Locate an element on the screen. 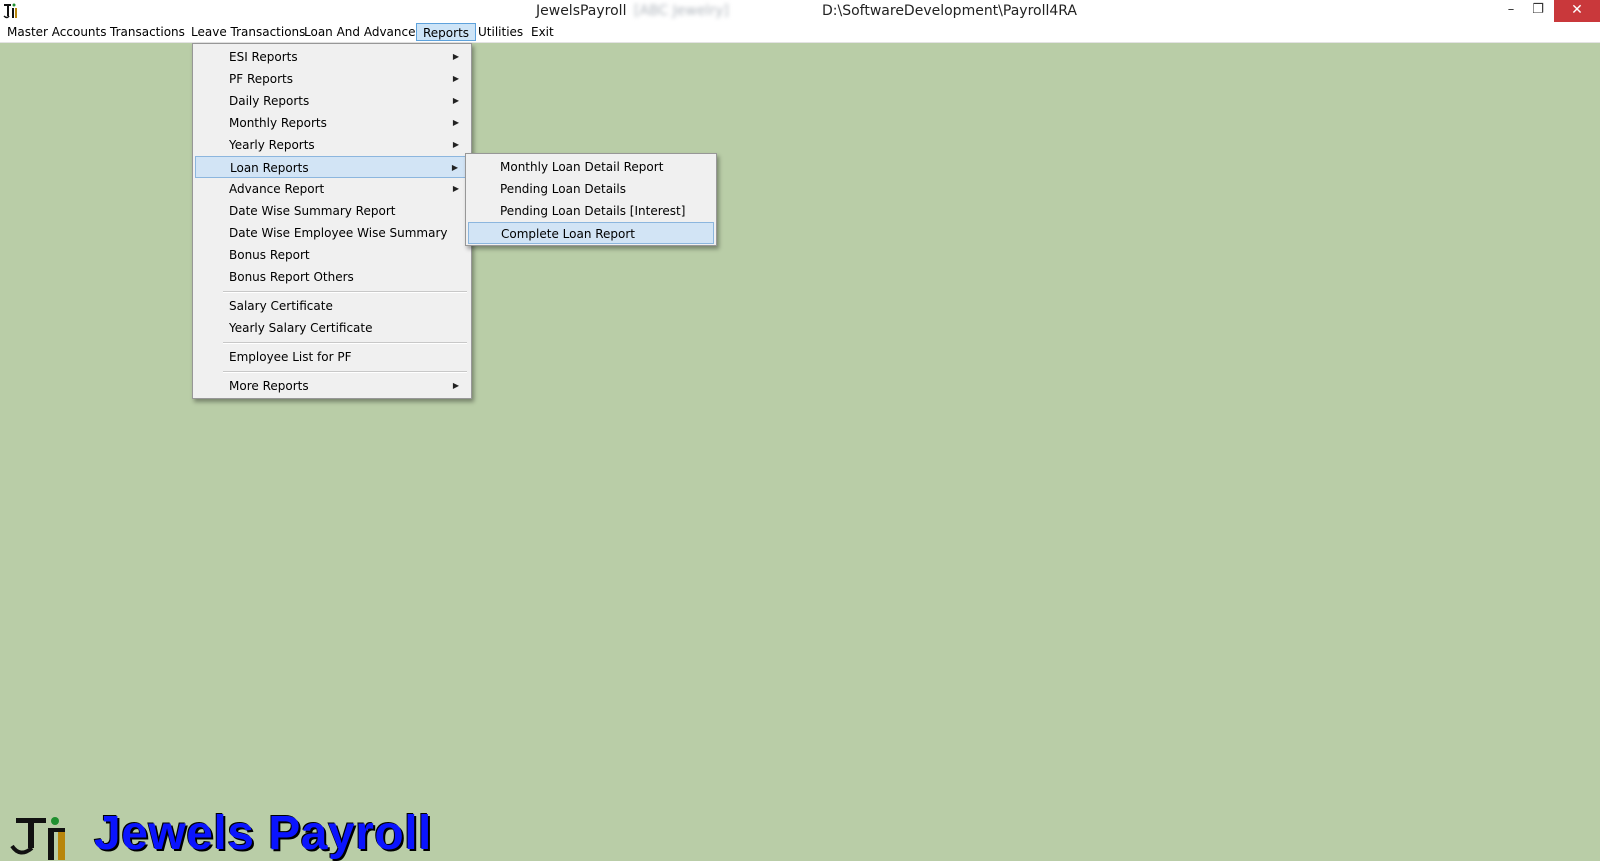 The width and height of the screenshot is (1600, 861). menu-item-date-wise-summary-report: Date Wise Summary Report is located at coordinates (332, 211).